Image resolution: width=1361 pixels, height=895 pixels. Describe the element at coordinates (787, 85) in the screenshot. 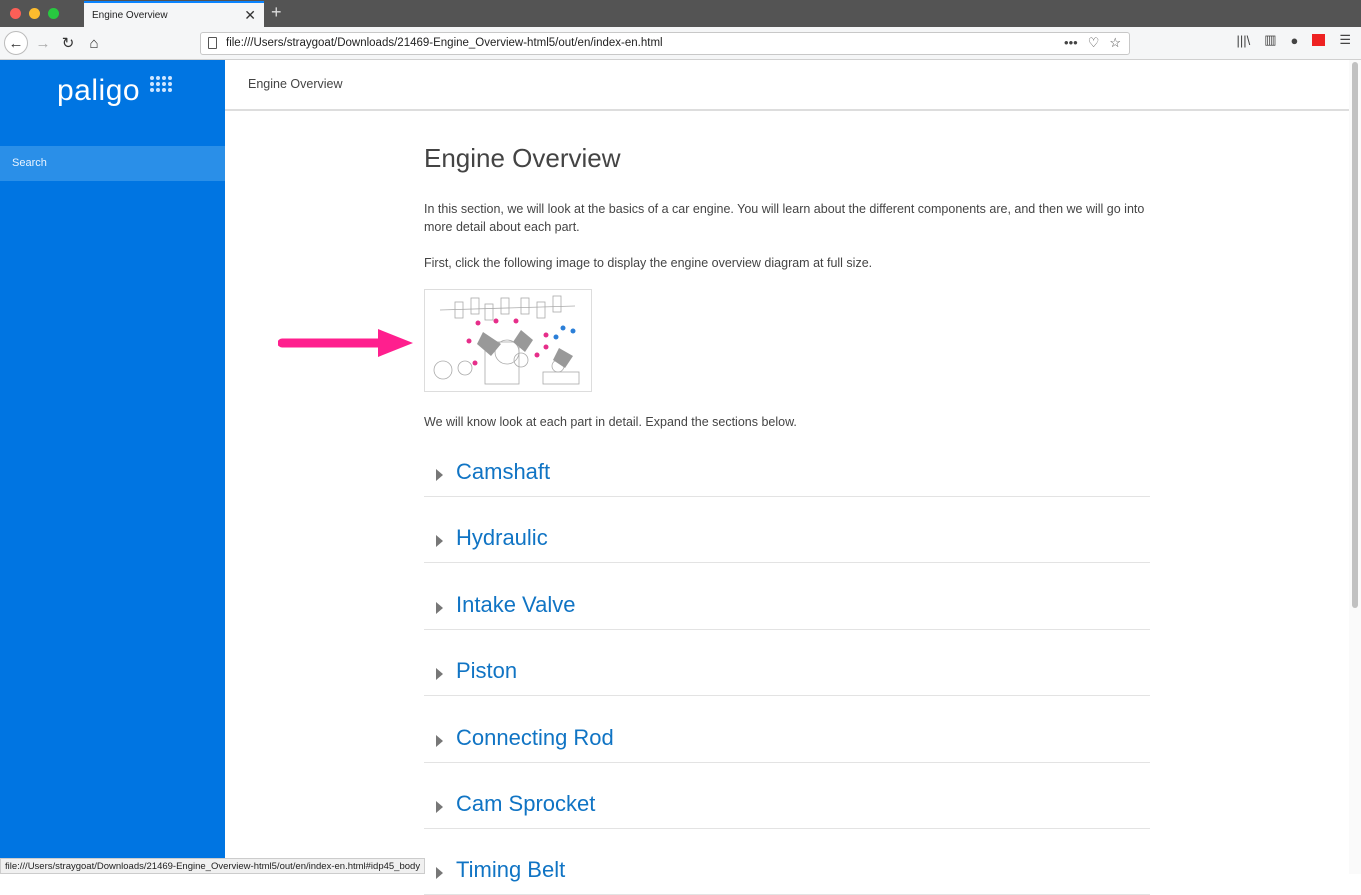

I see `page-header: Engine Overview` at that location.